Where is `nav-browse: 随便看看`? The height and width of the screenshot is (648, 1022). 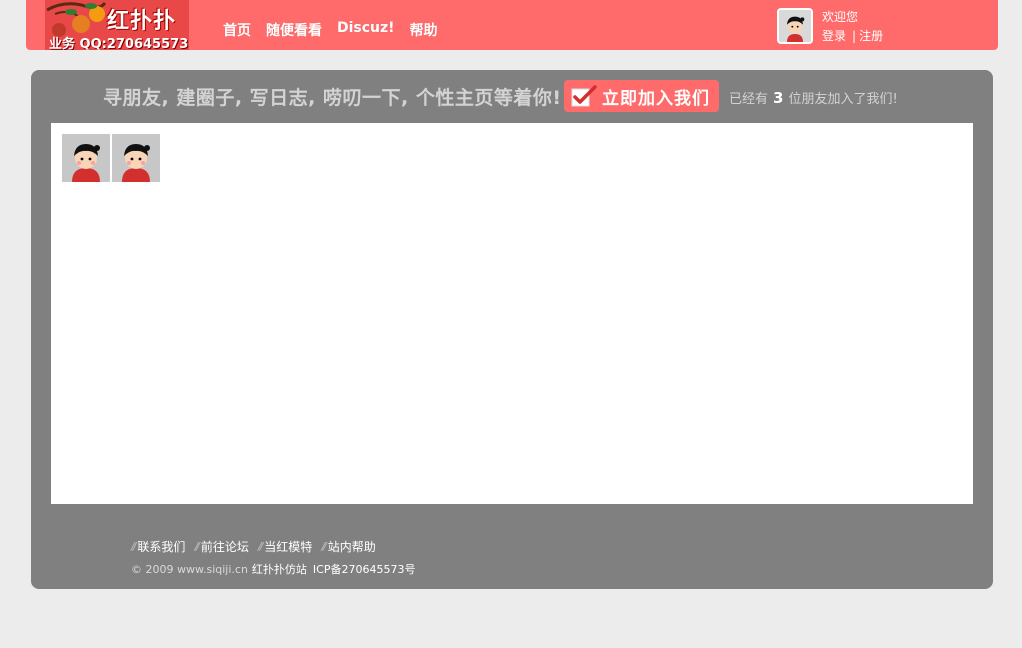
nav-browse: 随便看看 is located at coordinates (294, 30).